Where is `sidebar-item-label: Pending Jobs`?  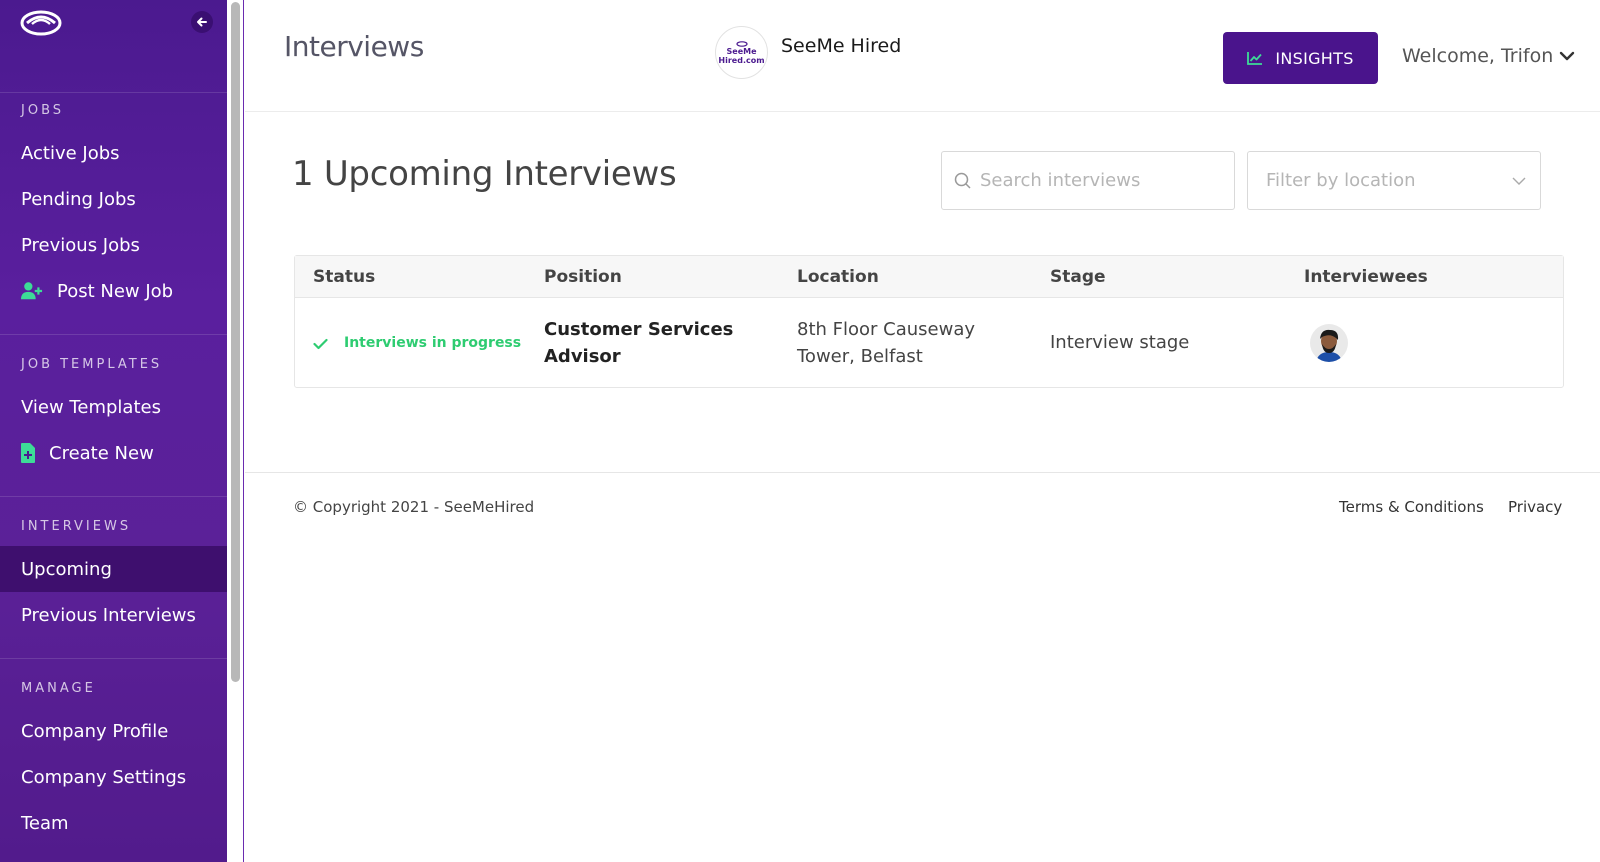 sidebar-item-label: Pending Jobs is located at coordinates (78, 199).